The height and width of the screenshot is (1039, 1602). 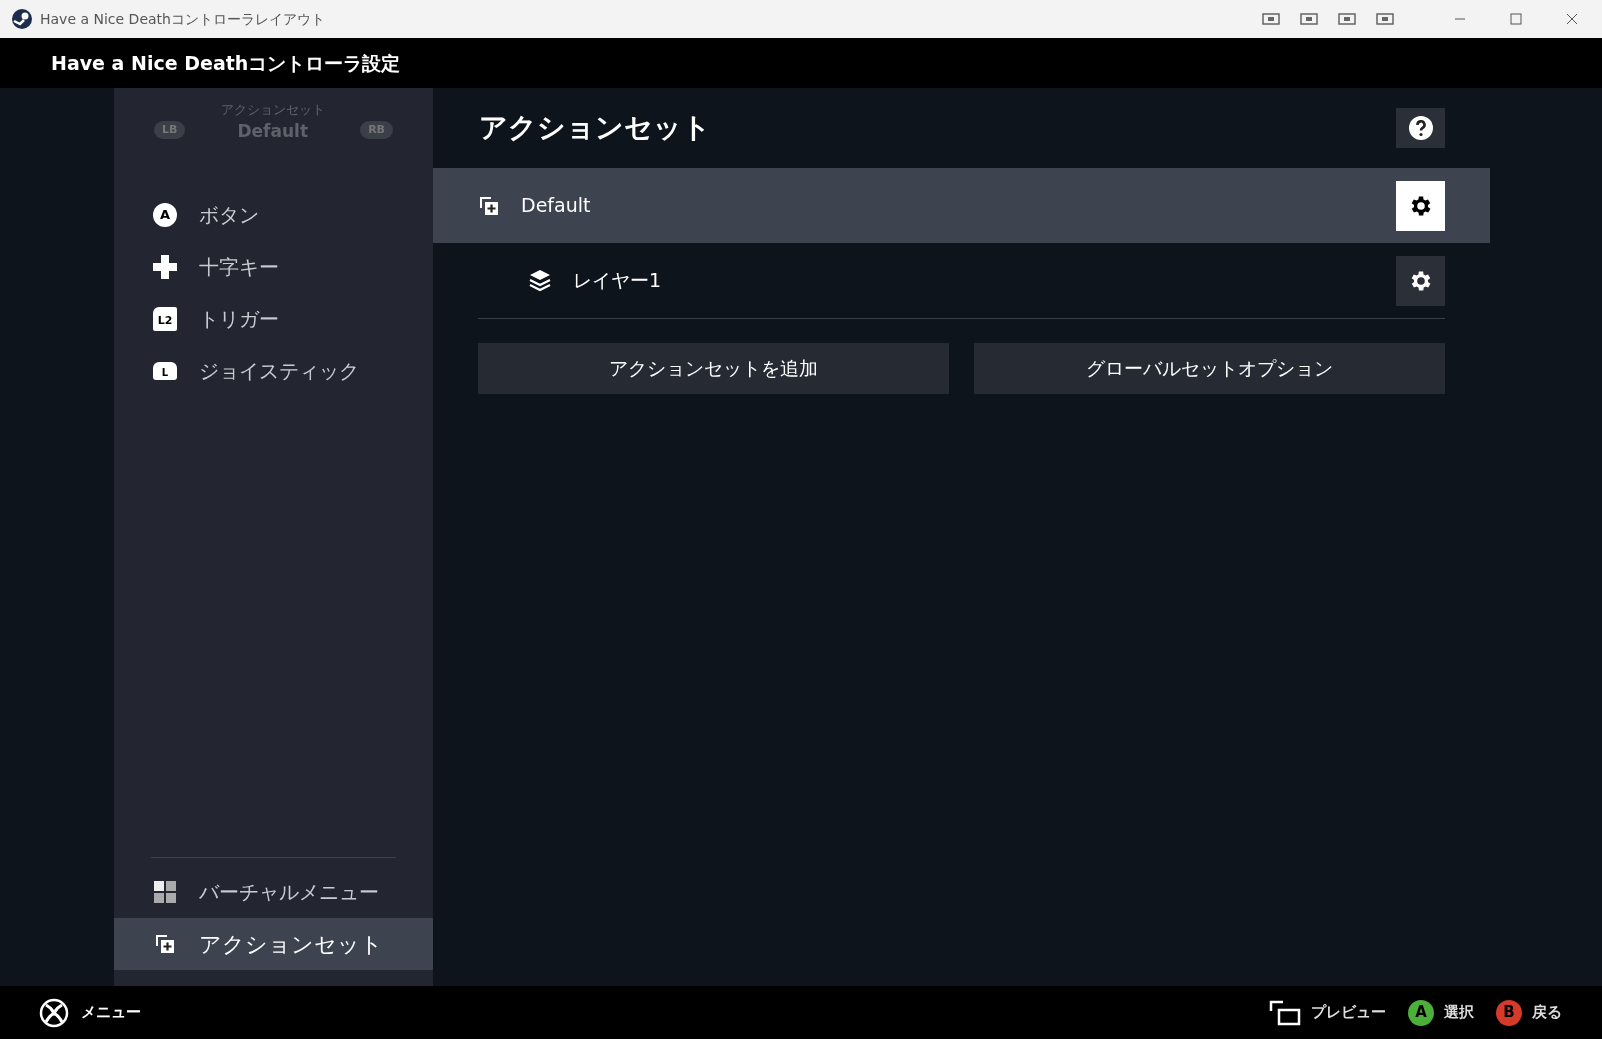 What do you see at coordinates (273, 944) in the screenshot?
I see `sidebar-item: アクションセット` at bounding box center [273, 944].